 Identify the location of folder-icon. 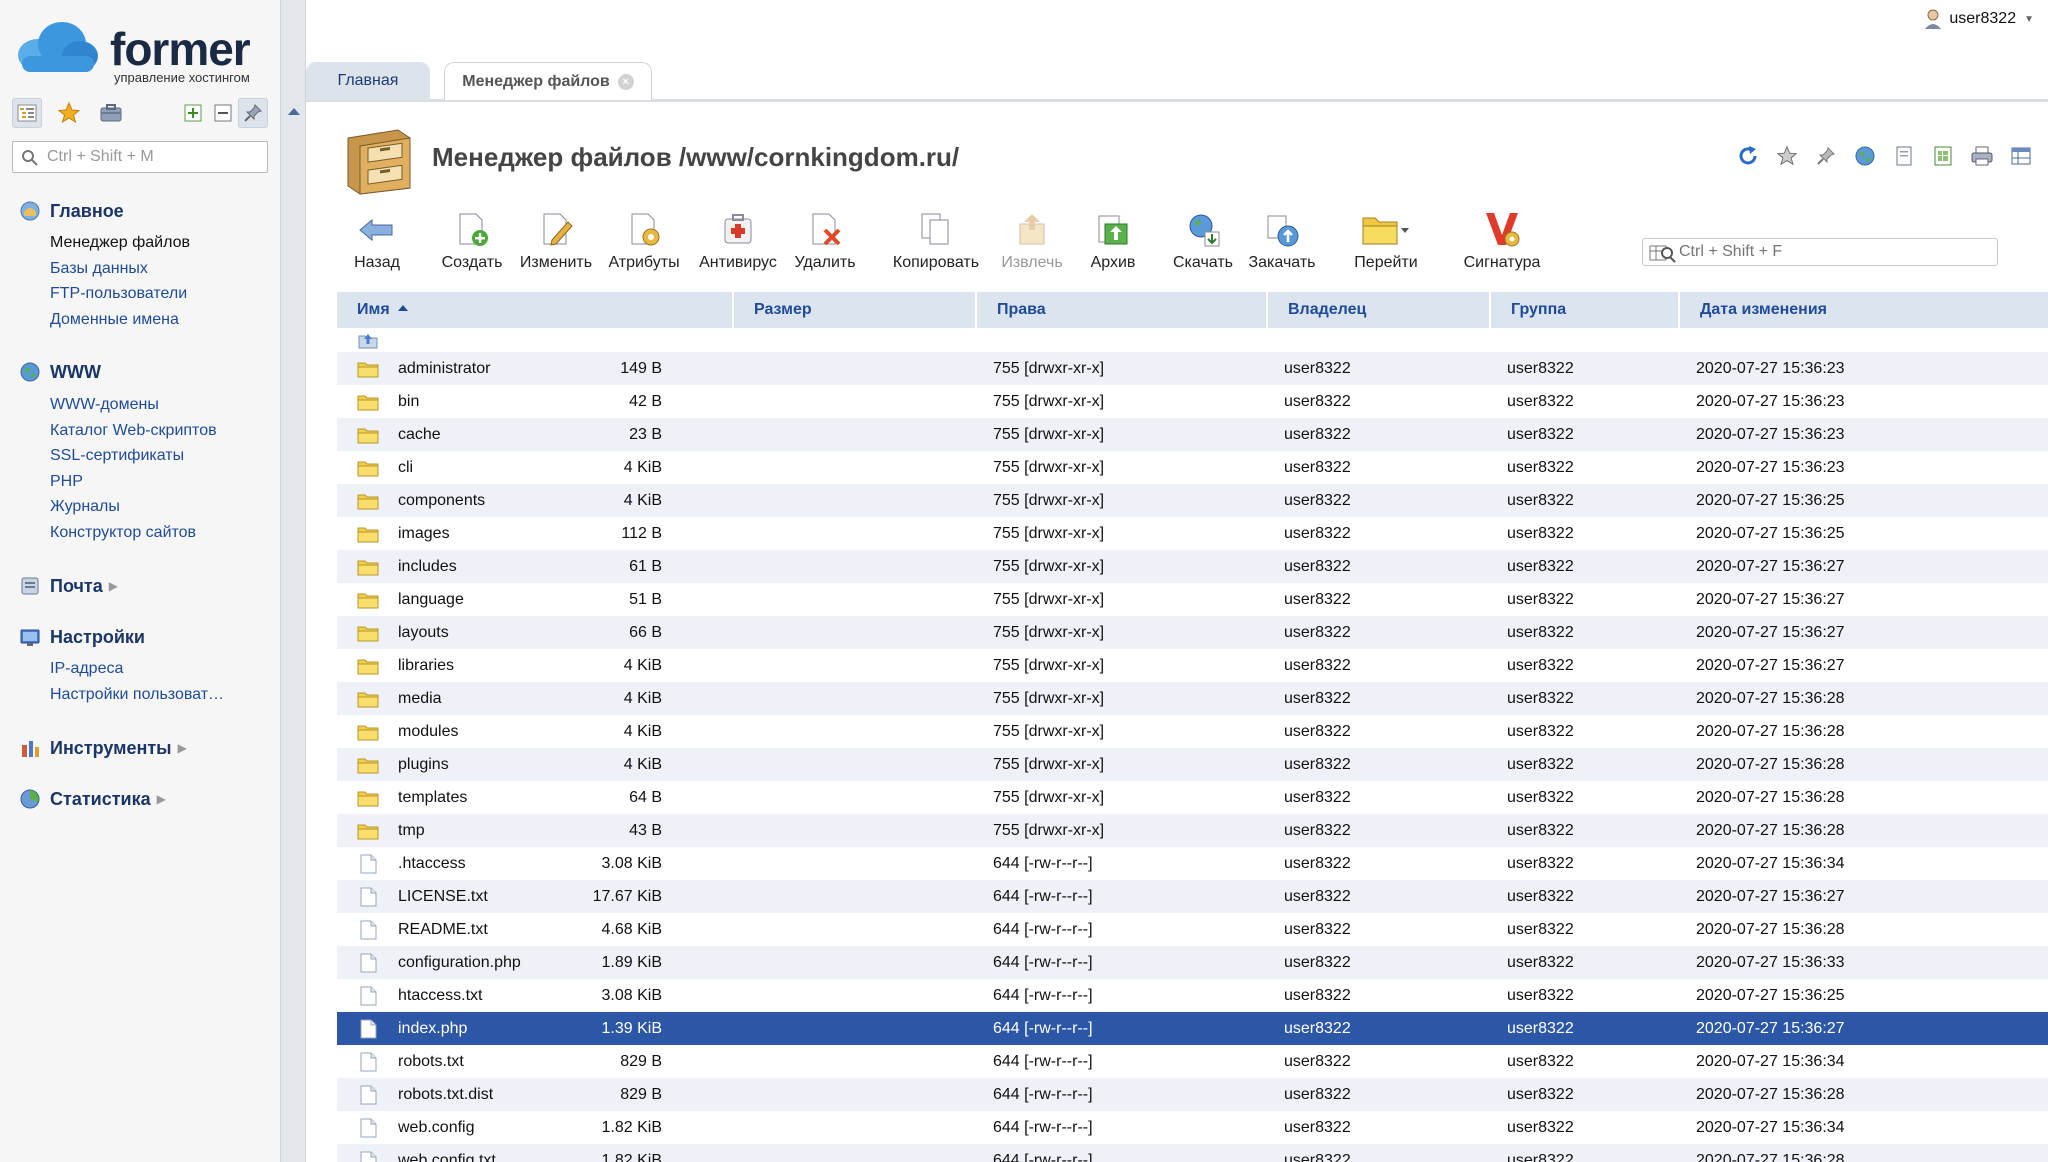
(368, 765).